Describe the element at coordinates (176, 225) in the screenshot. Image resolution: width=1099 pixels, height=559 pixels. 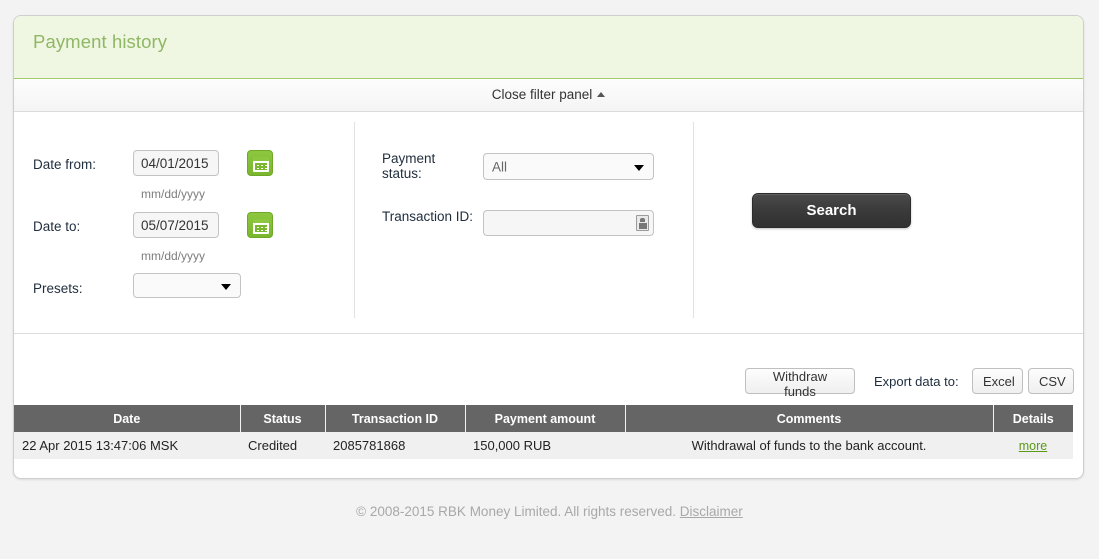
I see `date-to-input` at that location.